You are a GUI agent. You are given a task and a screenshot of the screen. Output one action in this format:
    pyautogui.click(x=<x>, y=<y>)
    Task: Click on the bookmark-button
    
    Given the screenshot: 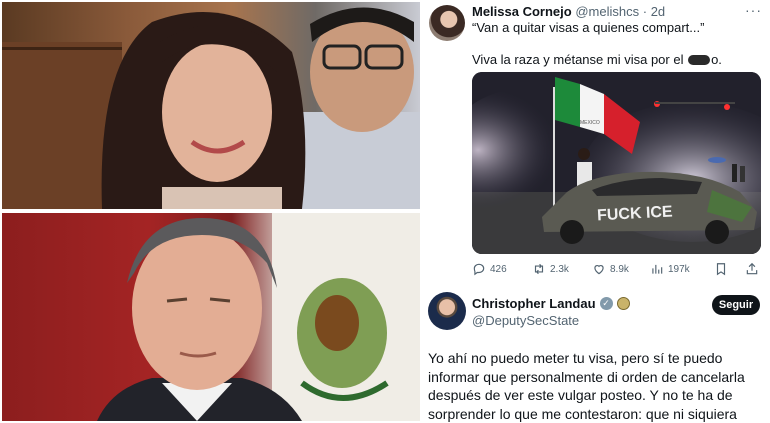 What is the action you would take?
    pyautogui.click(x=721, y=269)
    